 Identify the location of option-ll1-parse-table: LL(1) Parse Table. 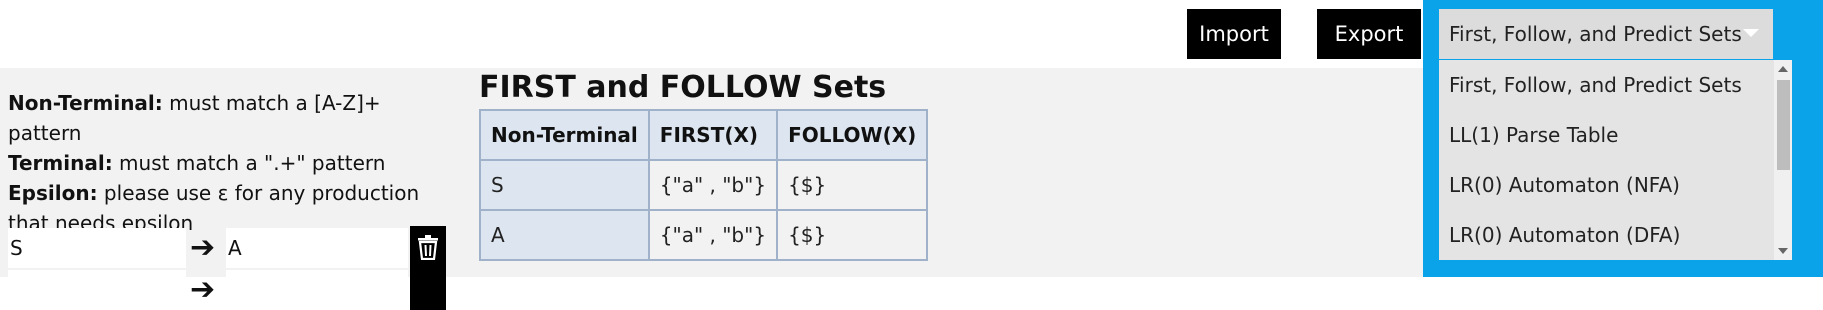
(1615, 135).